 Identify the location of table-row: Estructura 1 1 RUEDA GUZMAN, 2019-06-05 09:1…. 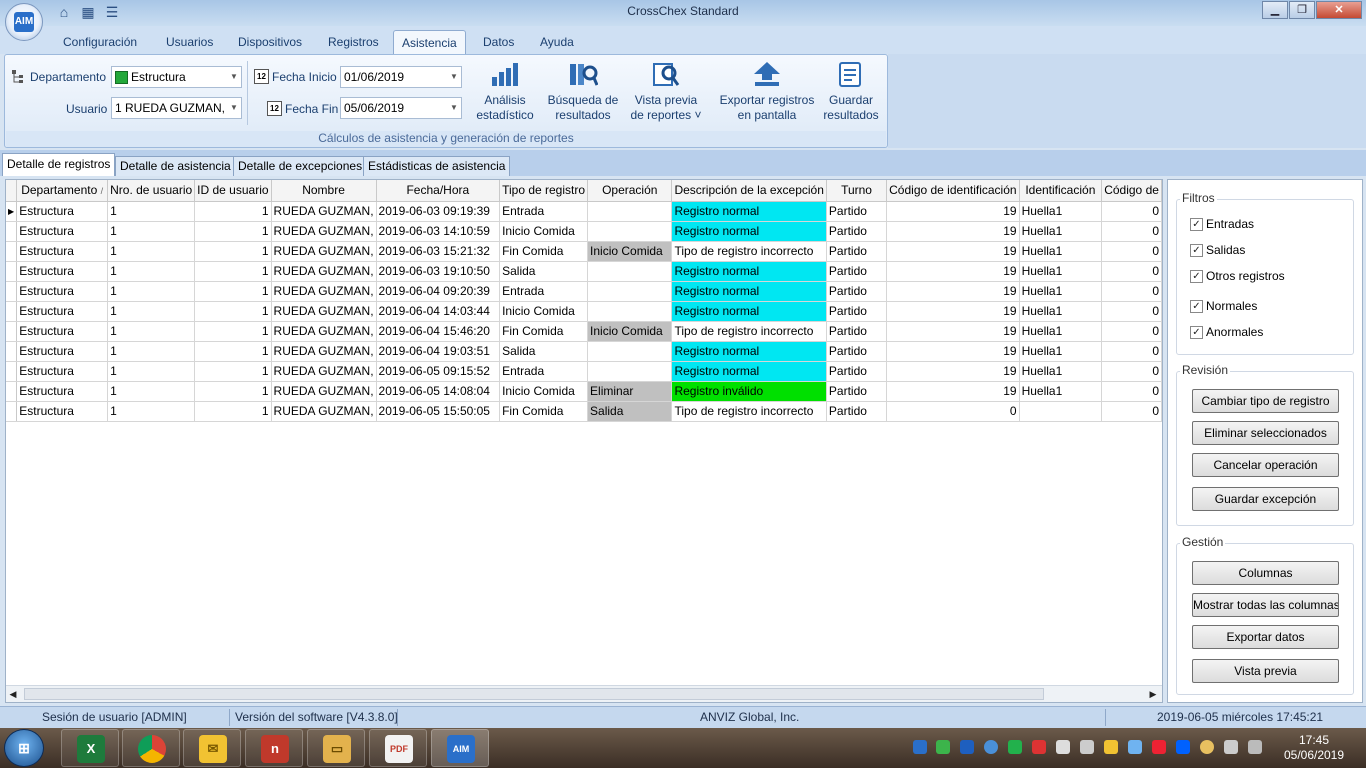
(584, 371).